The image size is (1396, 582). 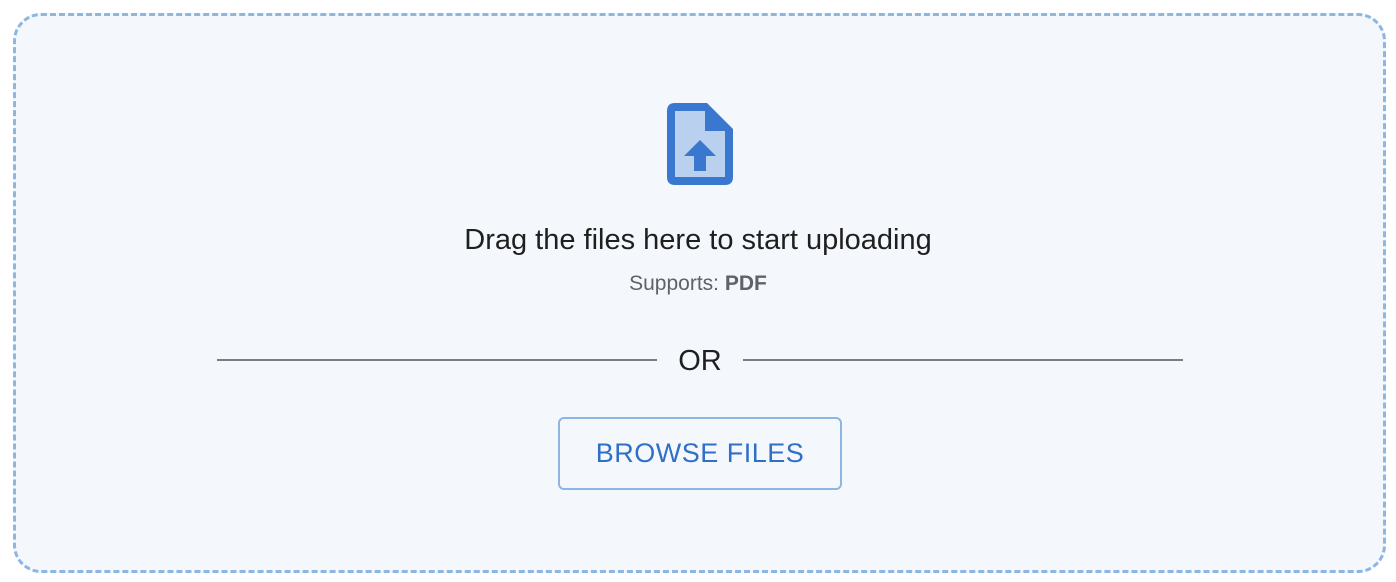 What do you see at coordinates (745, 283) in the screenshot?
I see `supports-format: PDF` at bounding box center [745, 283].